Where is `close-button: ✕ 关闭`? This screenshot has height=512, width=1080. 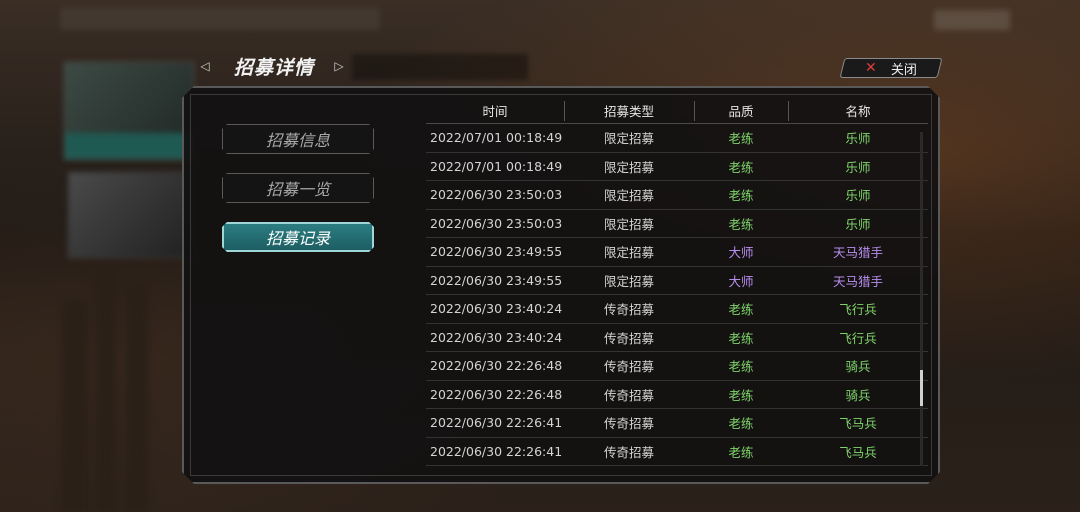 close-button: ✕ 关闭 is located at coordinates (891, 68).